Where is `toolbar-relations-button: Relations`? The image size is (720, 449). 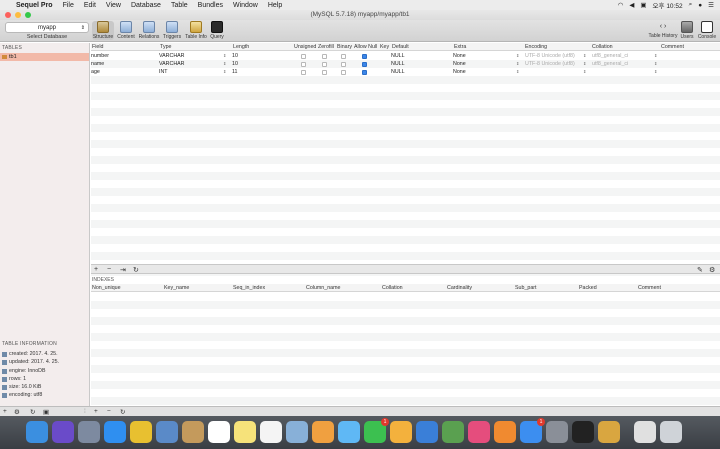 toolbar-relations-button: Relations is located at coordinates (149, 30).